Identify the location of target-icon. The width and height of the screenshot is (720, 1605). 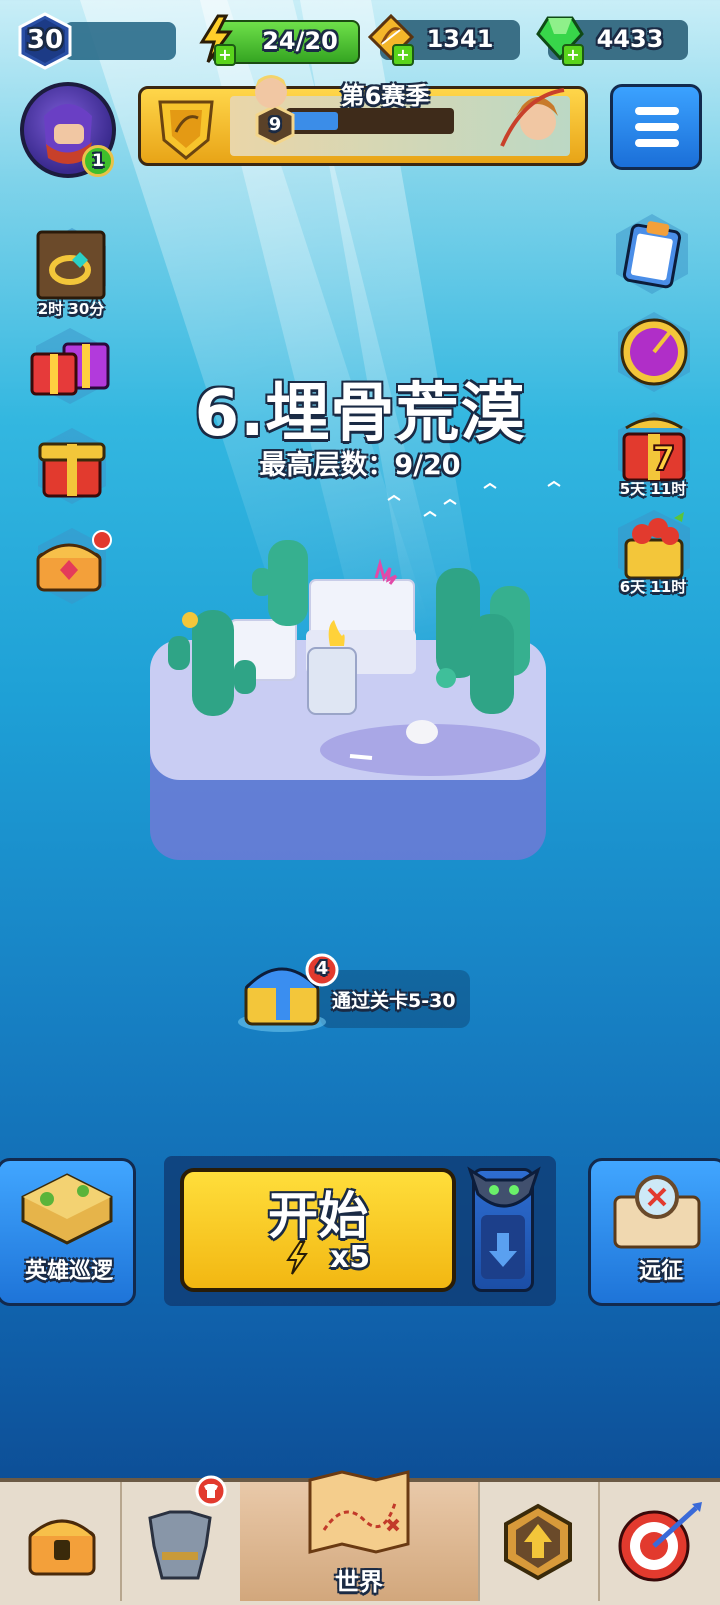
(660, 1542).